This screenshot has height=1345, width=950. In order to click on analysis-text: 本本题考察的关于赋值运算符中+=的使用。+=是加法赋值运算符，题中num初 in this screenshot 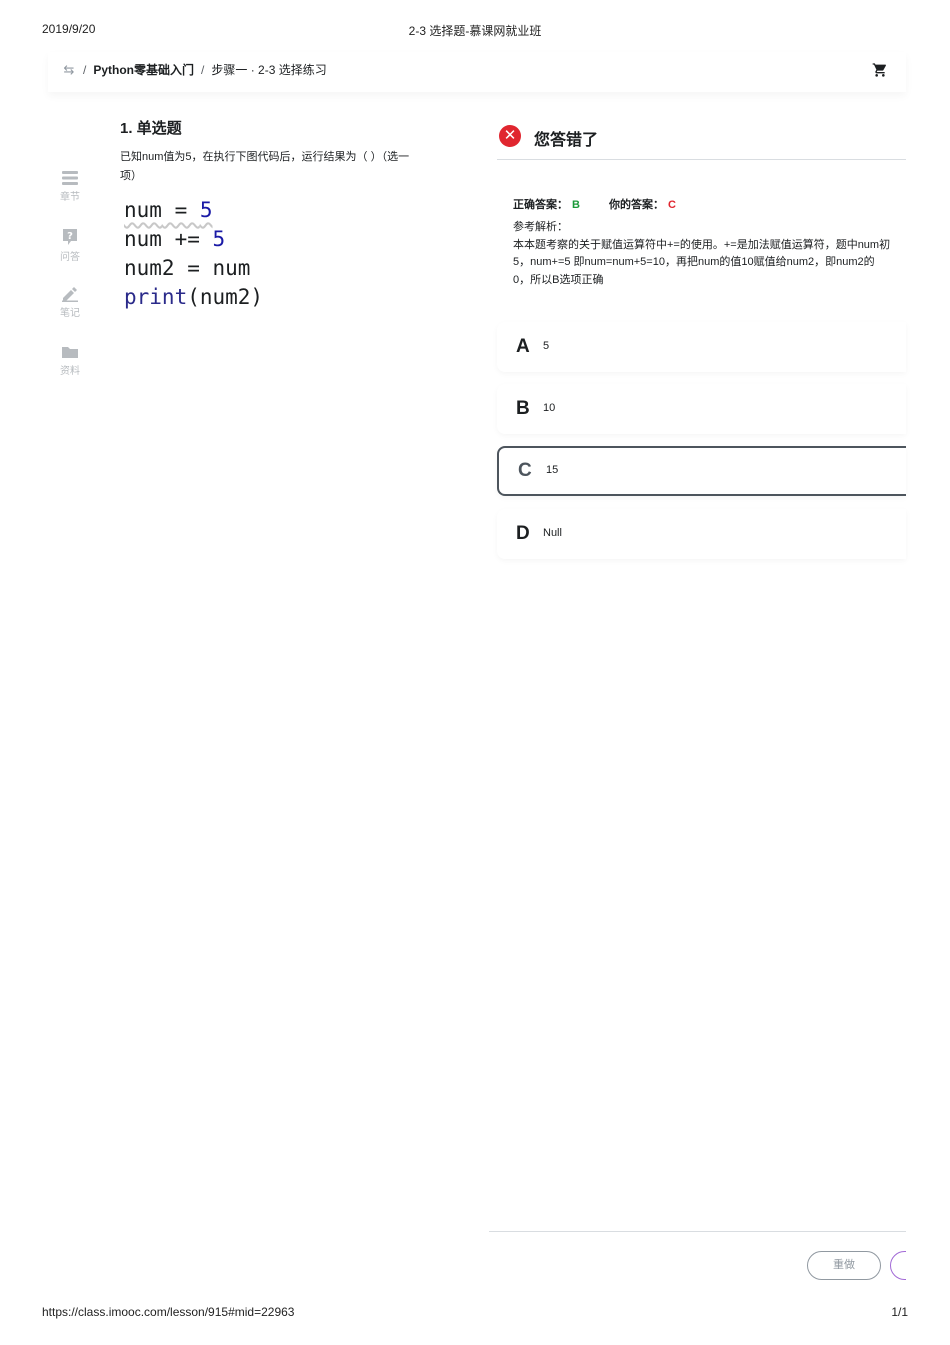, I will do `click(702, 244)`.